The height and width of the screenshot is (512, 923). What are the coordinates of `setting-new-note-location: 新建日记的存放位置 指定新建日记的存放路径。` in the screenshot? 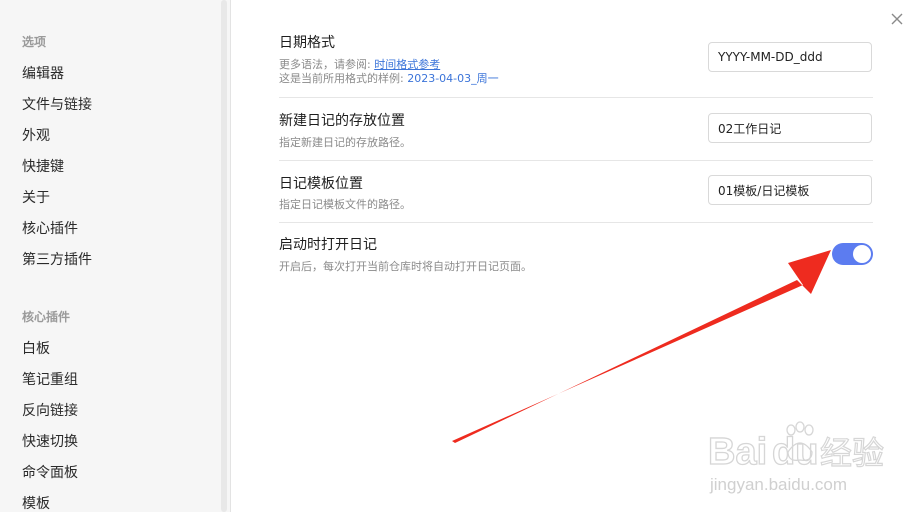 It's located at (576, 129).